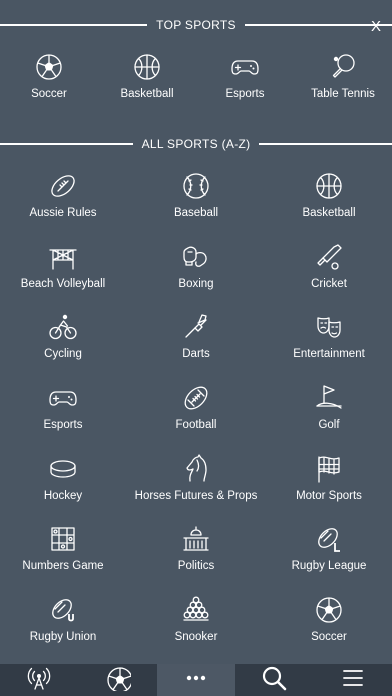 Image resolution: width=392 pixels, height=696 pixels. I want to click on all-sports-header: ALL SPORTS (A-Z), so click(196, 144).